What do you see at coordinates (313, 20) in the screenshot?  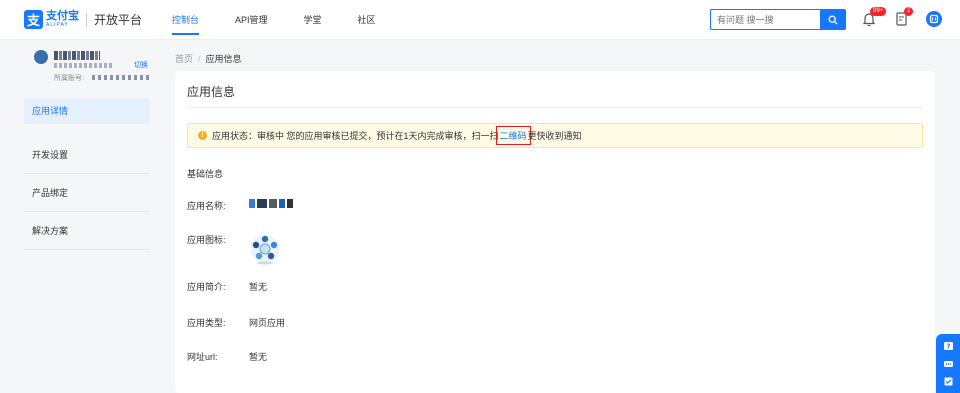 I see `nav-academy: 学堂` at bounding box center [313, 20].